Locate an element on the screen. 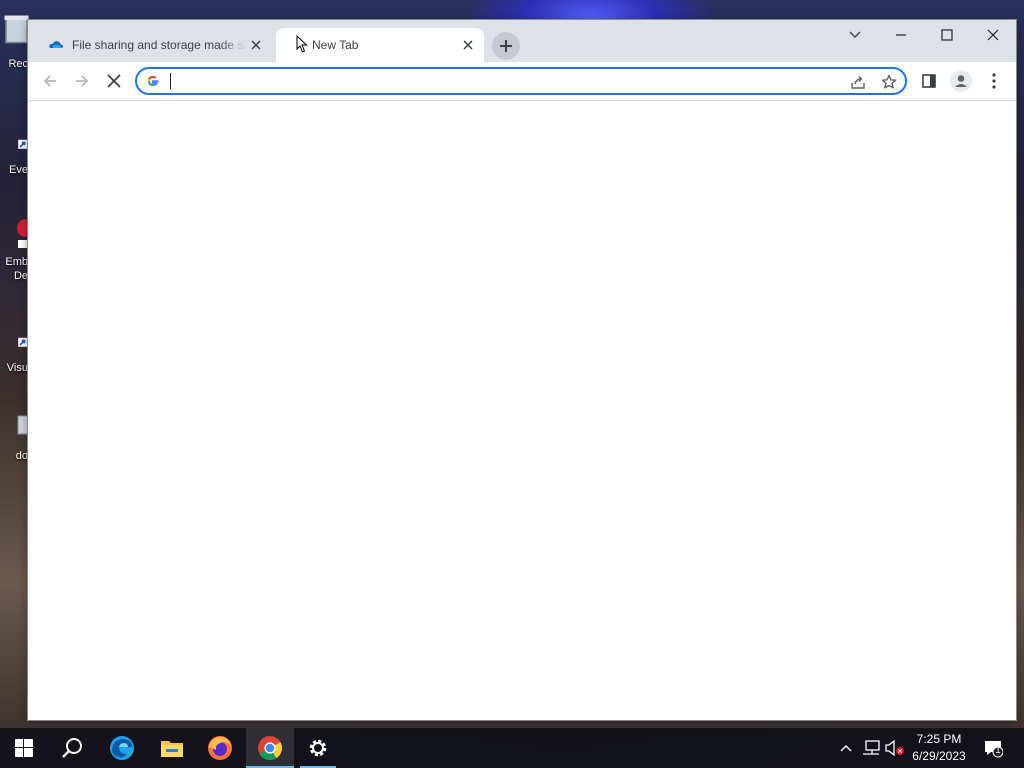  close-window-button is located at coordinates (993, 35).